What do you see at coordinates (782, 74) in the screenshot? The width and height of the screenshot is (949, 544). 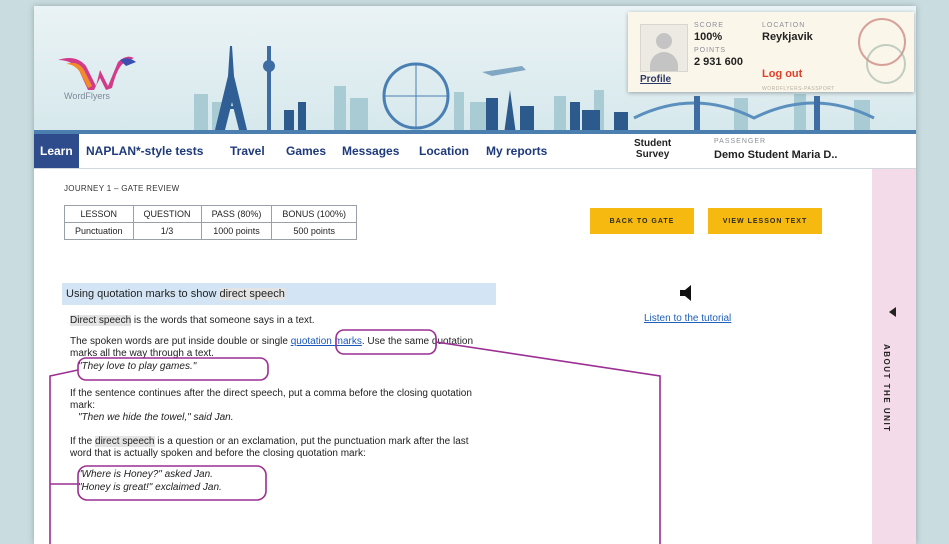 I see `logout-link: Log out` at bounding box center [782, 74].